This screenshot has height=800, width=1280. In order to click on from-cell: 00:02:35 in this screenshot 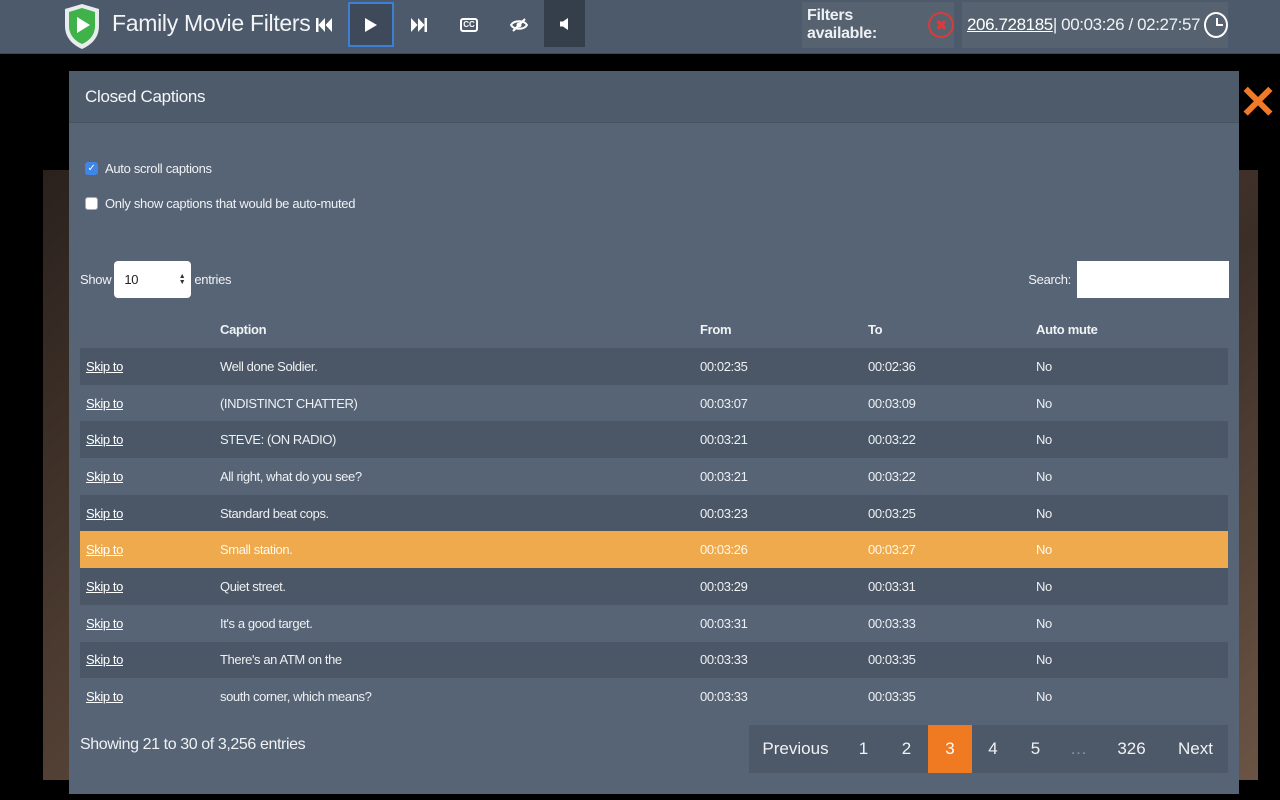, I will do `click(724, 366)`.